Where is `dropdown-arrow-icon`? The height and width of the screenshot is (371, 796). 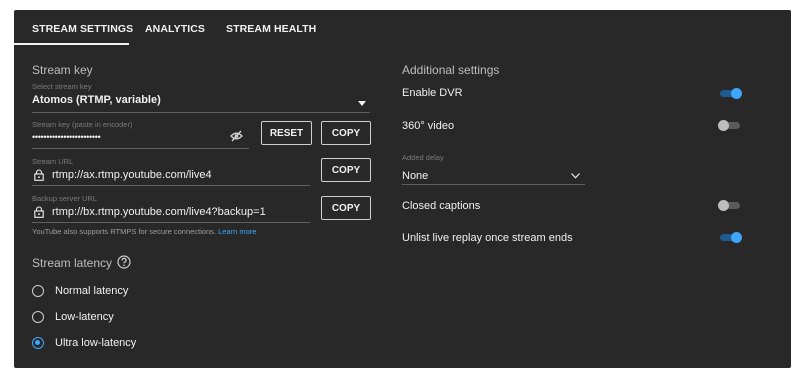 dropdown-arrow-icon is located at coordinates (362, 103).